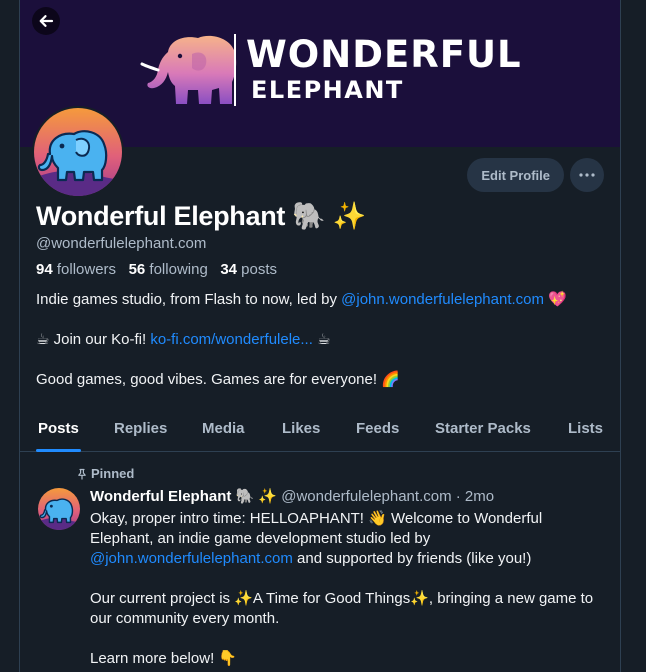 The height and width of the screenshot is (672, 646). I want to click on followers-stat: 94 followers, so click(76, 269).